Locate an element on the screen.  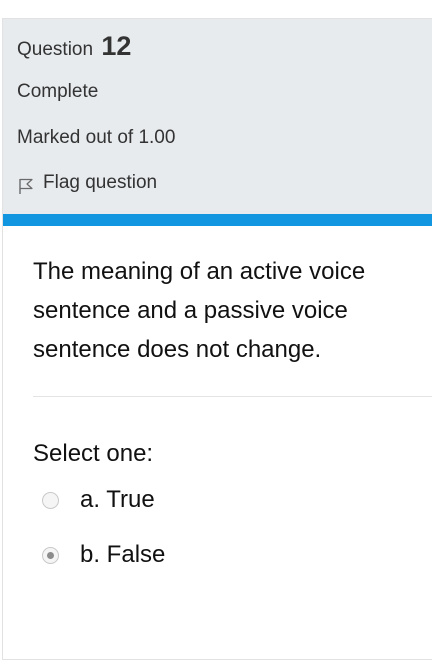
flag-question-label: Flag question is located at coordinates (100, 182).